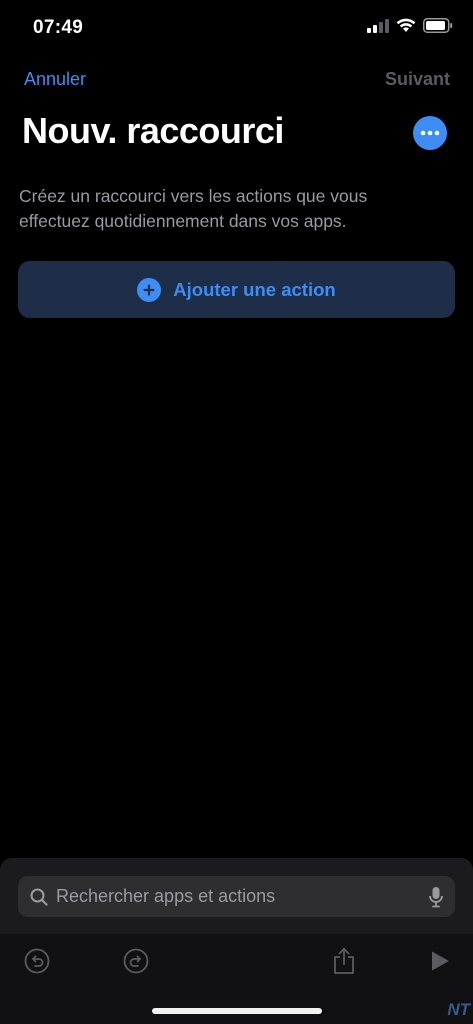 This screenshot has height=1024, width=473. I want to click on microphone-icon, so click(436, 897).